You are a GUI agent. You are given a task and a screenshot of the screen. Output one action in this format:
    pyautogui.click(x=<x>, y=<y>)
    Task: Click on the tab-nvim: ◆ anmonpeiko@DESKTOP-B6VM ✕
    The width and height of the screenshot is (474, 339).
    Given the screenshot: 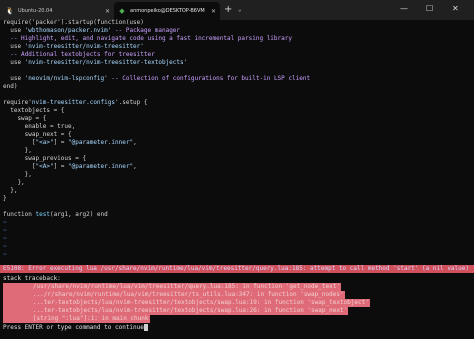 What is the action you would take?
    pyautogui.click(x=167, y=11)
    